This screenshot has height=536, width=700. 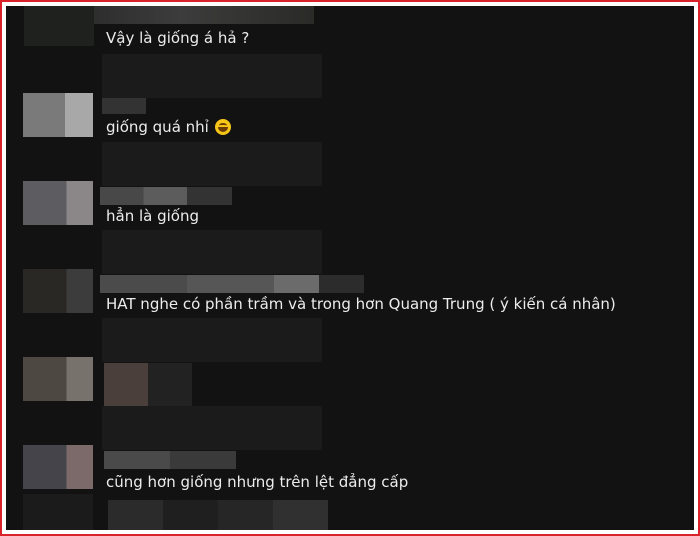 I want to click on comment-text: Vậy là giống á hả ?, so click(x=178, y=38).